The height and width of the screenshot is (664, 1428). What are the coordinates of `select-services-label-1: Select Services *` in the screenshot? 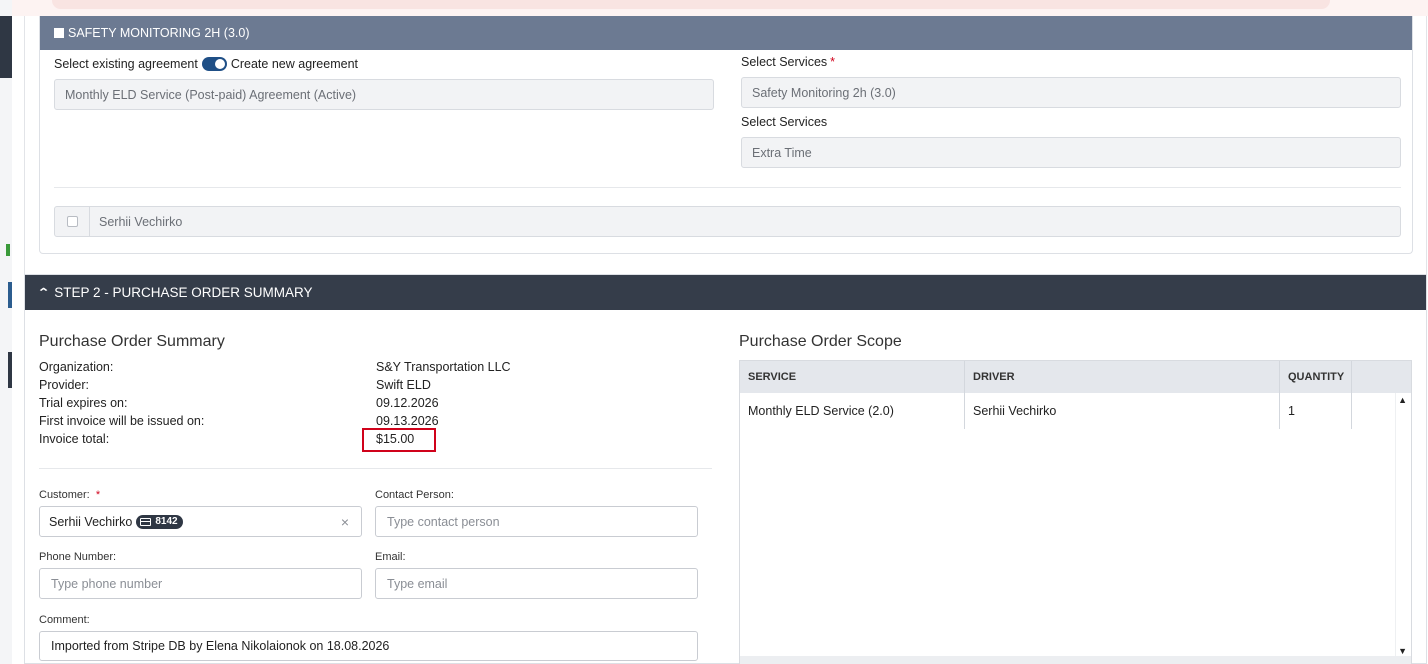 It's located at (788, 62).